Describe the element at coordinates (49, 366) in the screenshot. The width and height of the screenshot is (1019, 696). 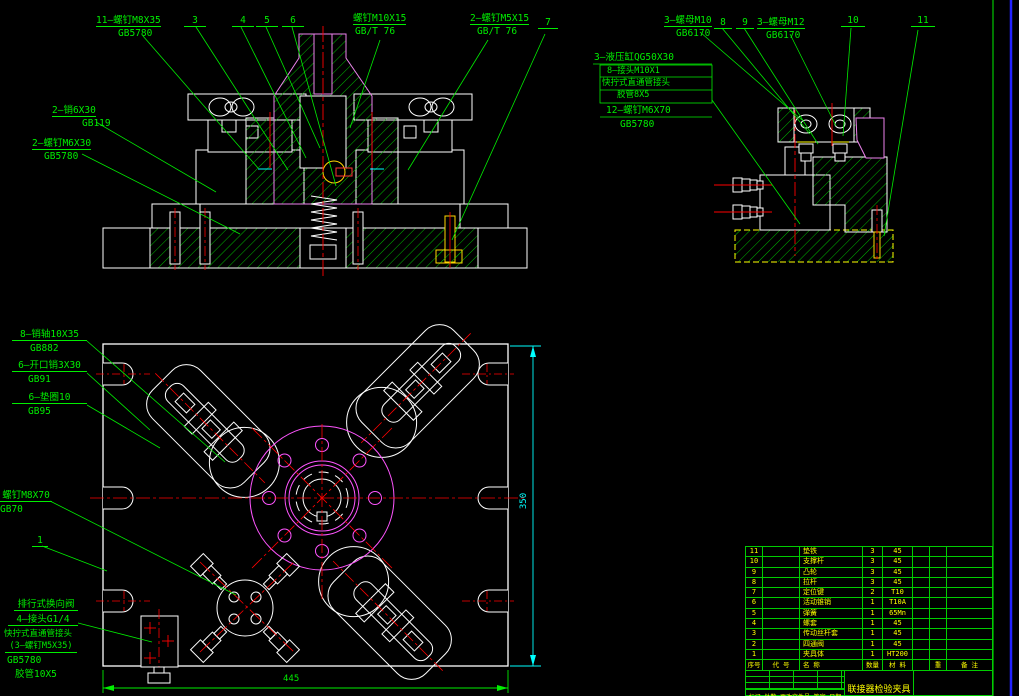
I see `callout-cotter-pin: 6—开口销3X30` at that location.